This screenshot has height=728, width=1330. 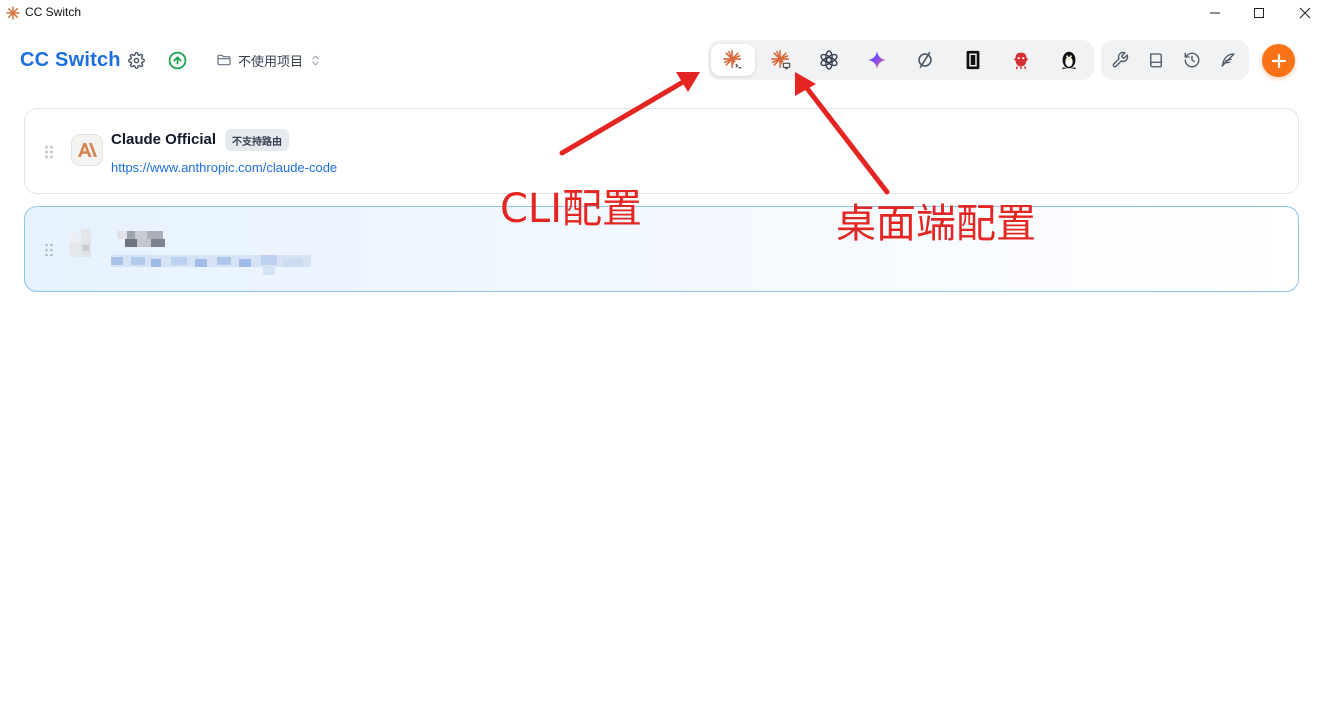 I want to click on tab-terminal-block, so click(x=973, y=60).